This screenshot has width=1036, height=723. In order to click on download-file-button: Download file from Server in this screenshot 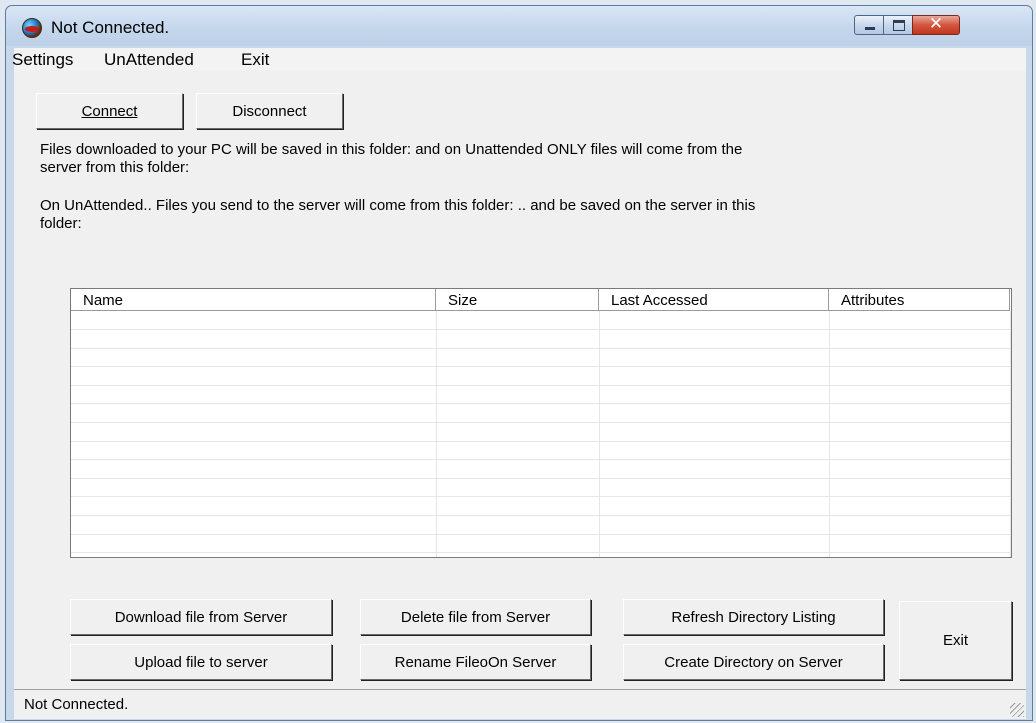, I will do `click(201, 617)`.